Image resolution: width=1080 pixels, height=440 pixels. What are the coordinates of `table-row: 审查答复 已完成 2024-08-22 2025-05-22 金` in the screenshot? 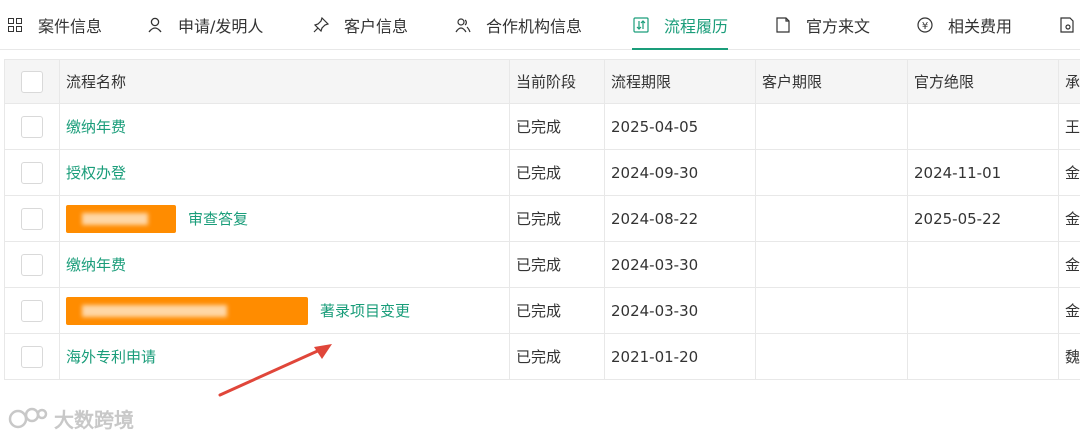 It's located at (542, 219).